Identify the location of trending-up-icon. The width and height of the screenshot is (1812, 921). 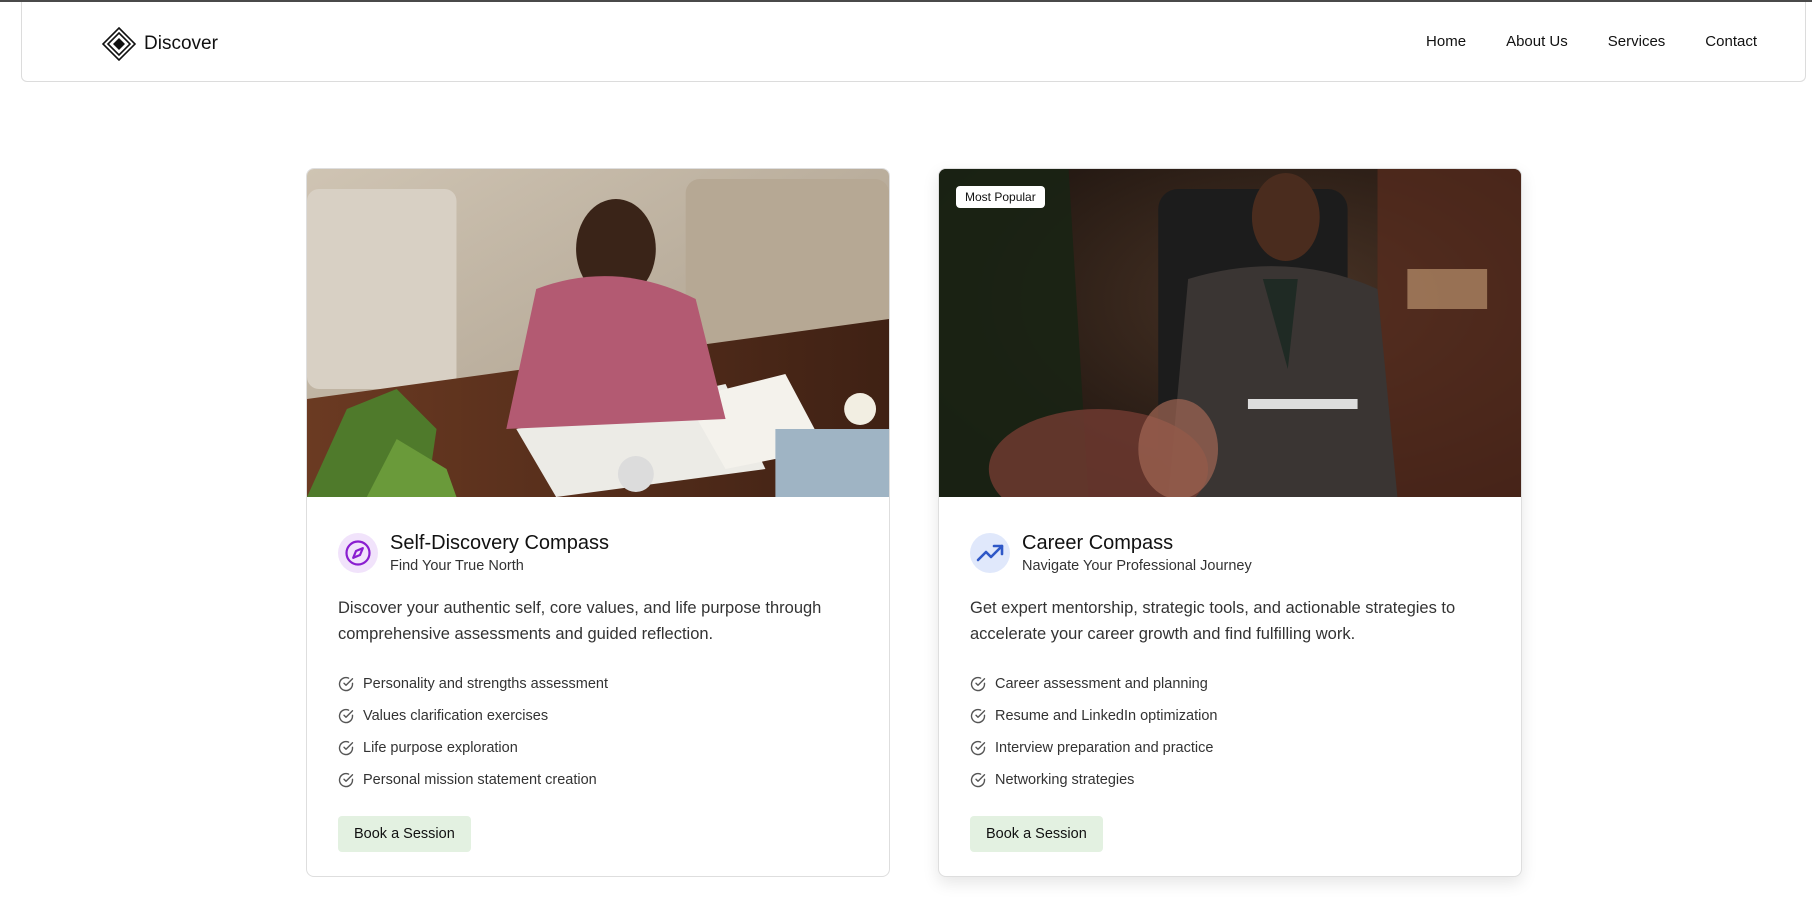
(990, 552).